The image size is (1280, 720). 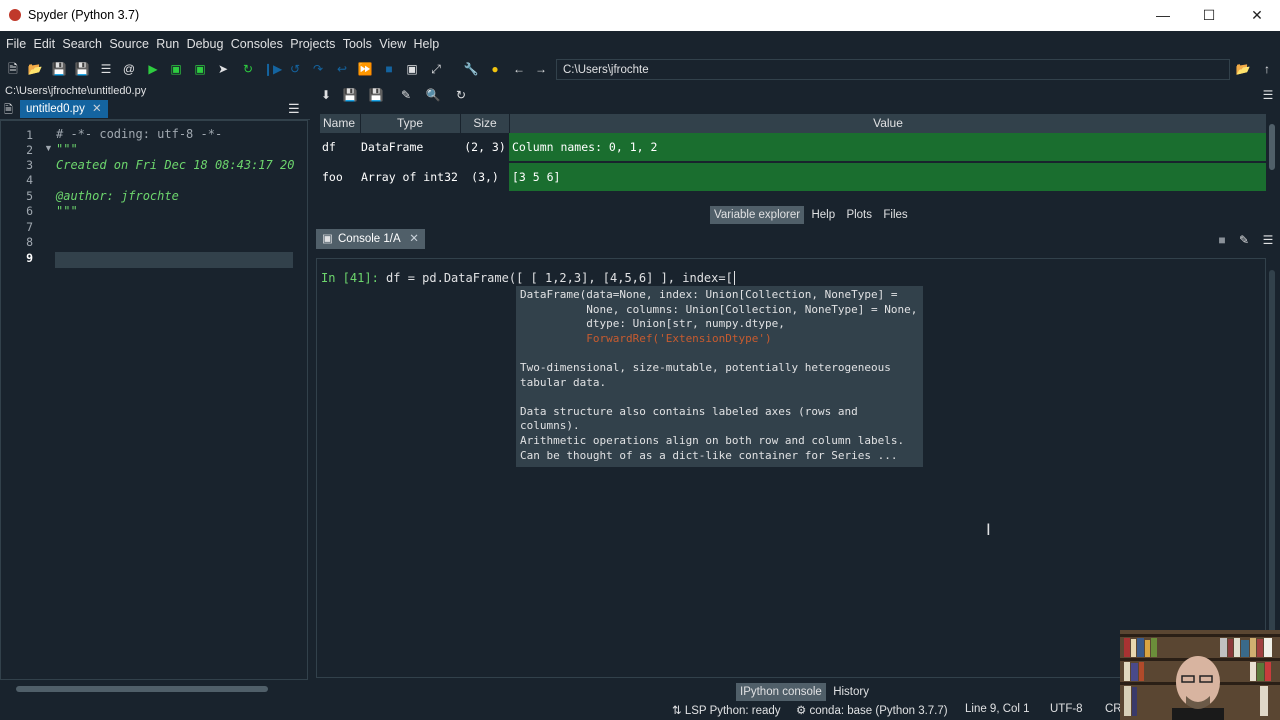 What do you see at coordinates (340, 123) in the screenshot?
I see `column-header-name: Name` at bounding box center [340, 123].